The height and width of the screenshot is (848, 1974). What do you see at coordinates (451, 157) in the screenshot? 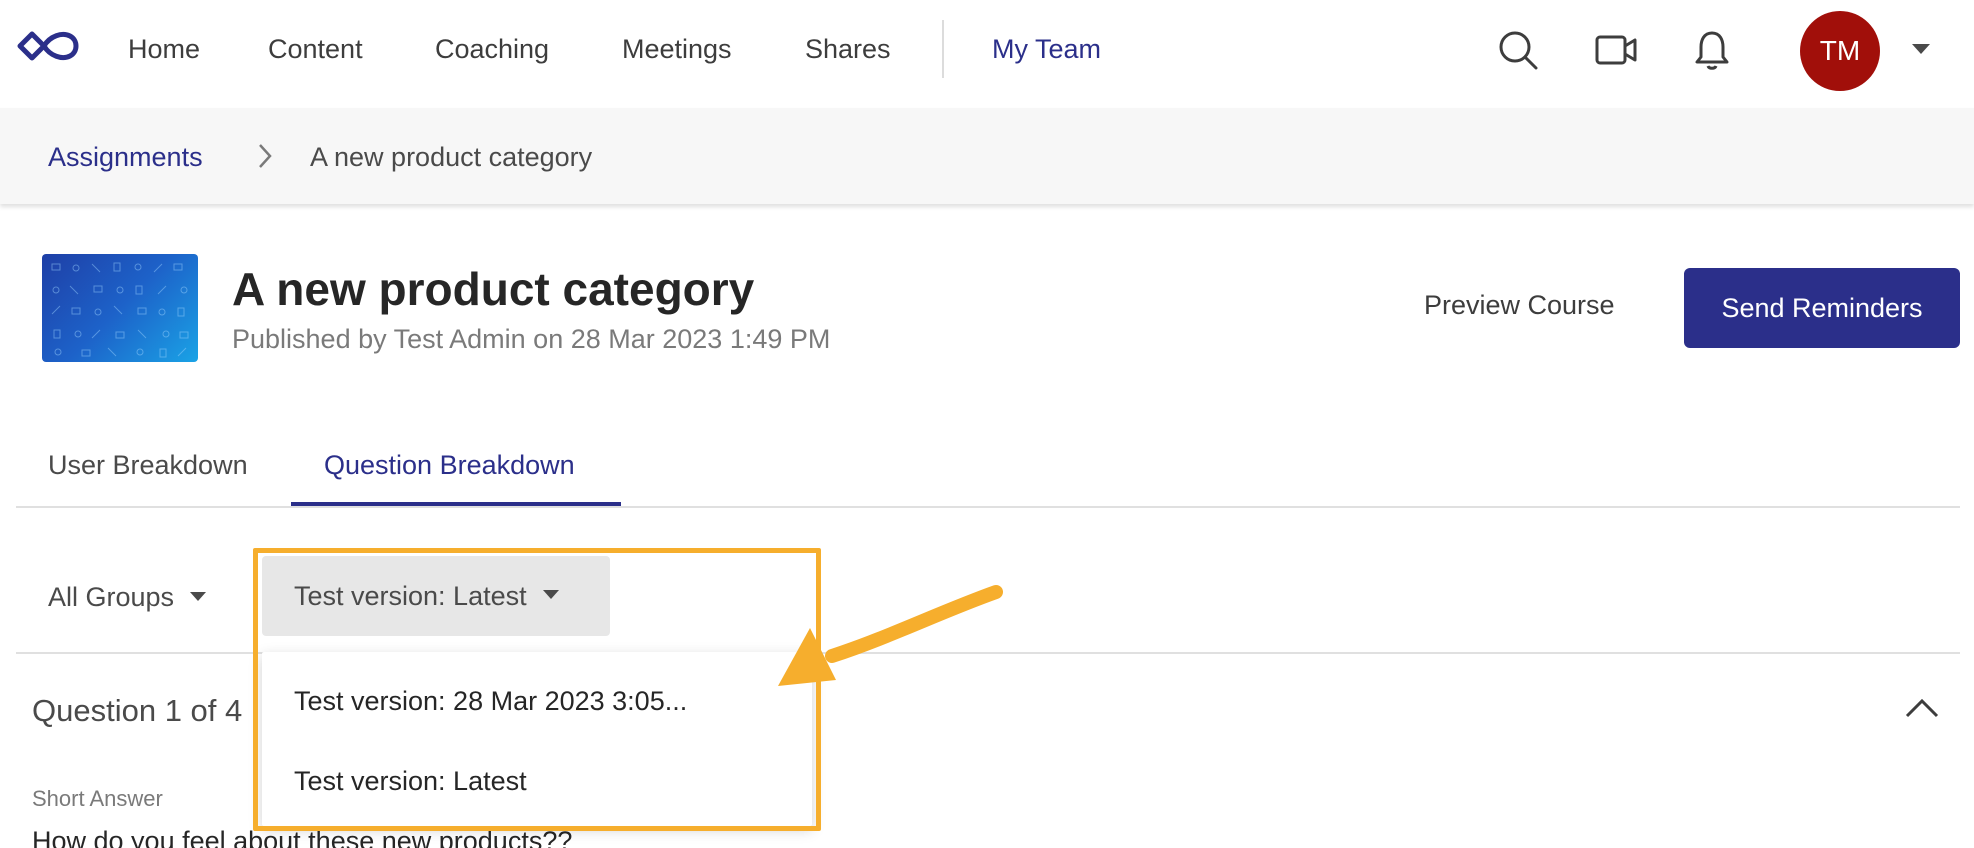
I see `breadcrumb-current: A new product category` at bounding box center [451, 157].